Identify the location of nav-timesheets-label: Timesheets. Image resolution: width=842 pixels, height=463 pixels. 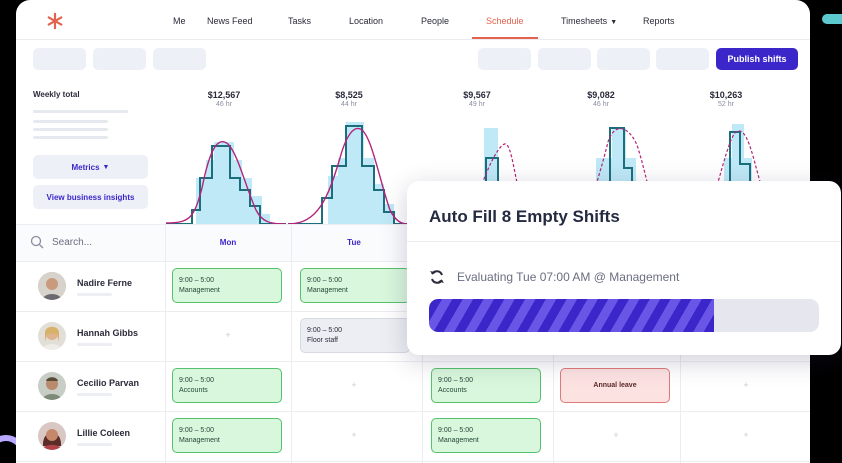
(584, 21).